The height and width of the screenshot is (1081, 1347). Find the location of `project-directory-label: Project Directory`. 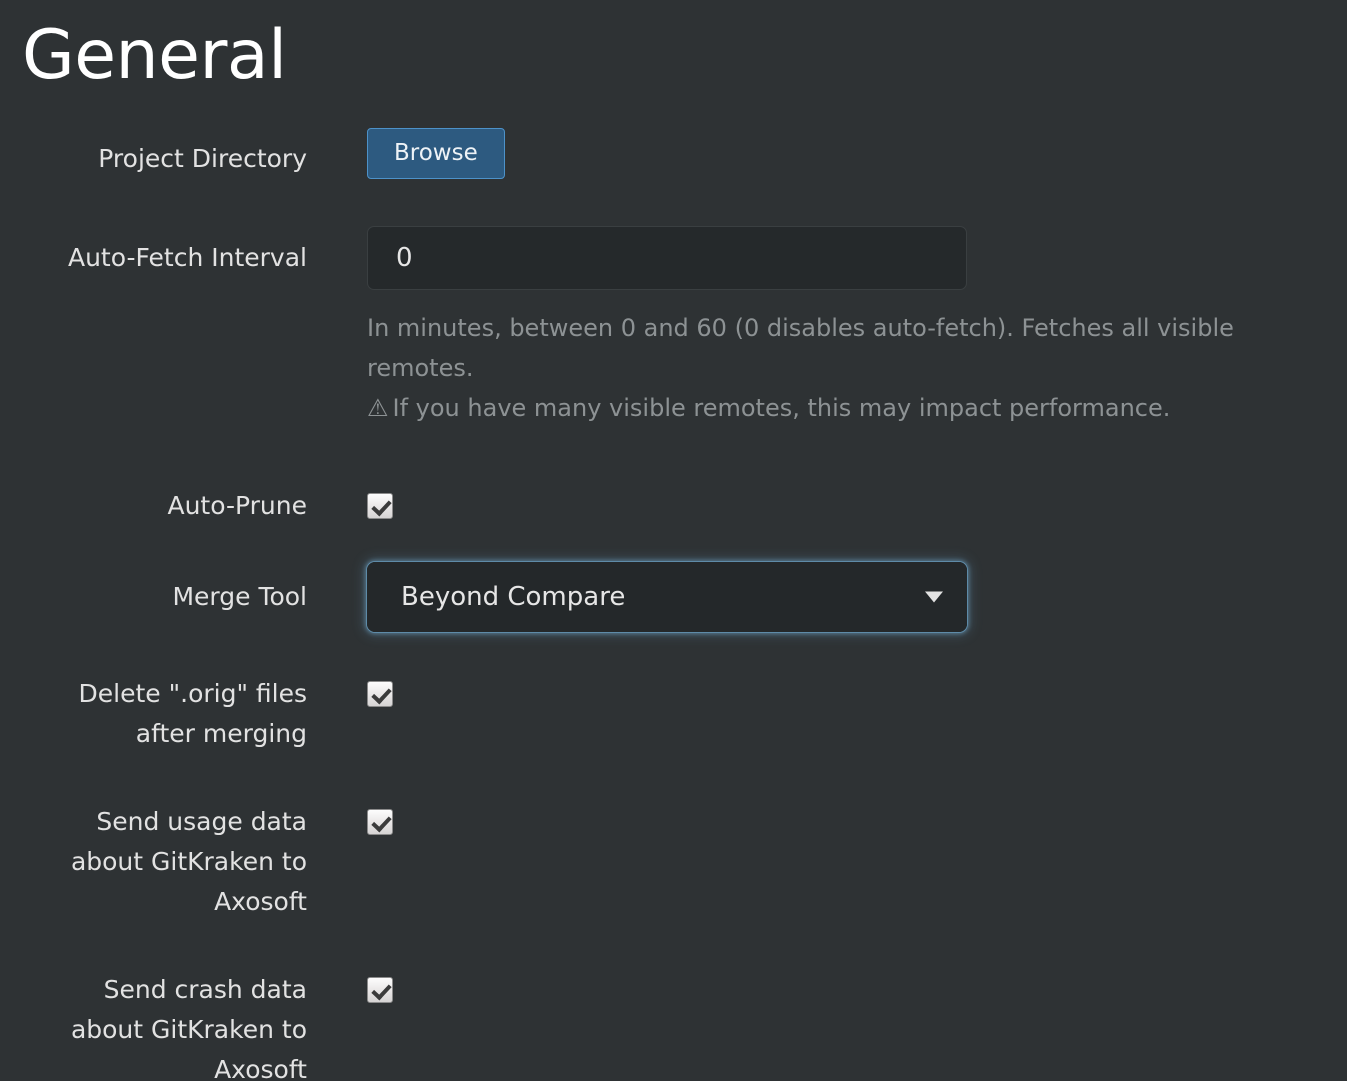

project-directory-label: Project Directory is located at coordinates (202, 158).